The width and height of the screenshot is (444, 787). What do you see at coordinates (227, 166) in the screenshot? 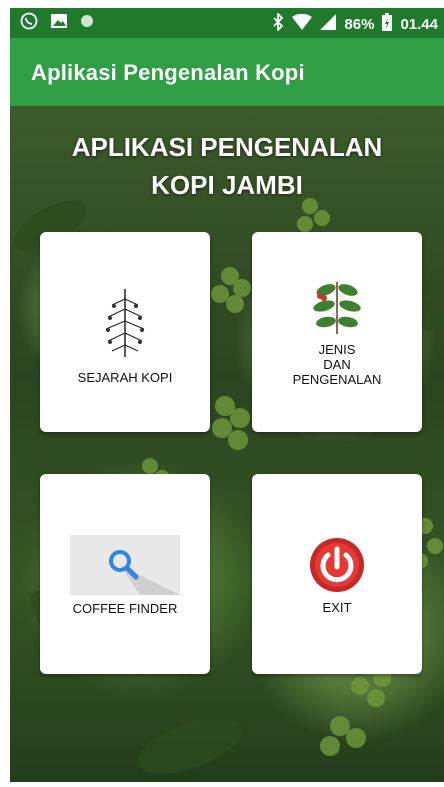
I see `main-heading: APLIKASI PENGENALAN KOPI JAMBI` at bounding box center [227, 166].